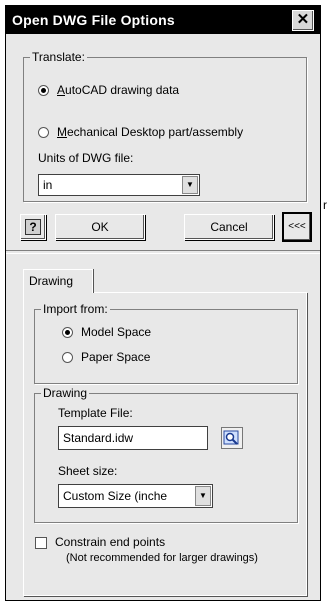  I want to click on template-file-value: Standard.idw, so click(98, 438).